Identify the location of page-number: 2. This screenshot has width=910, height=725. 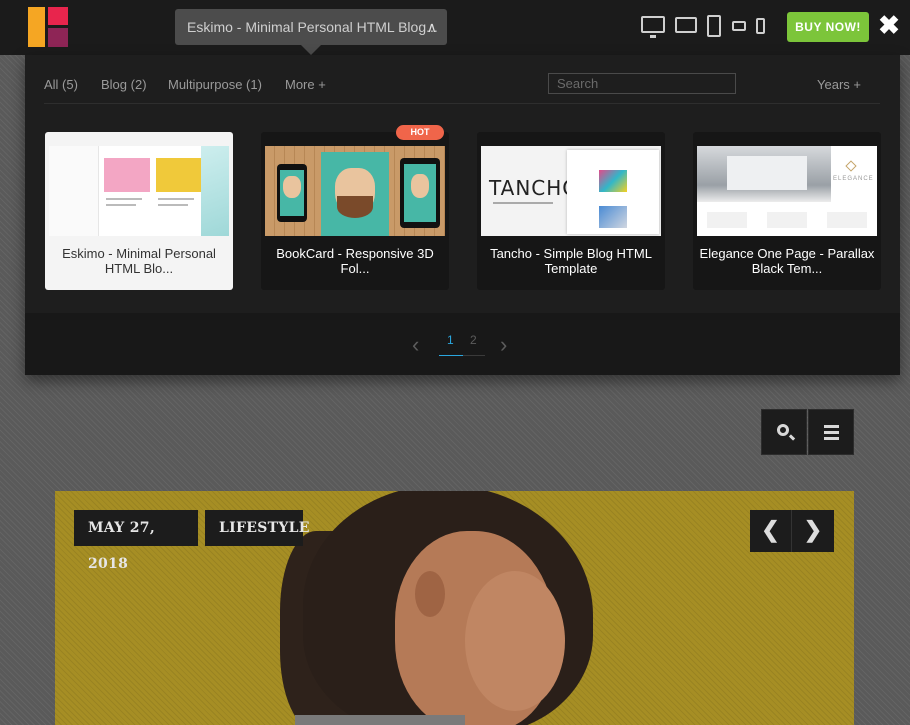
(473, 340).